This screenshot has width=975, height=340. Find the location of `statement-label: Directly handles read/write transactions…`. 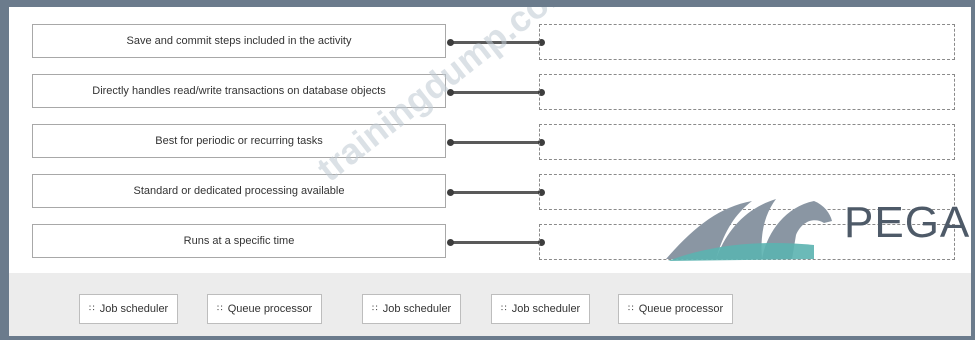

statement-label: Directly handles read/write transactions… is located at coordinates (239, 91).